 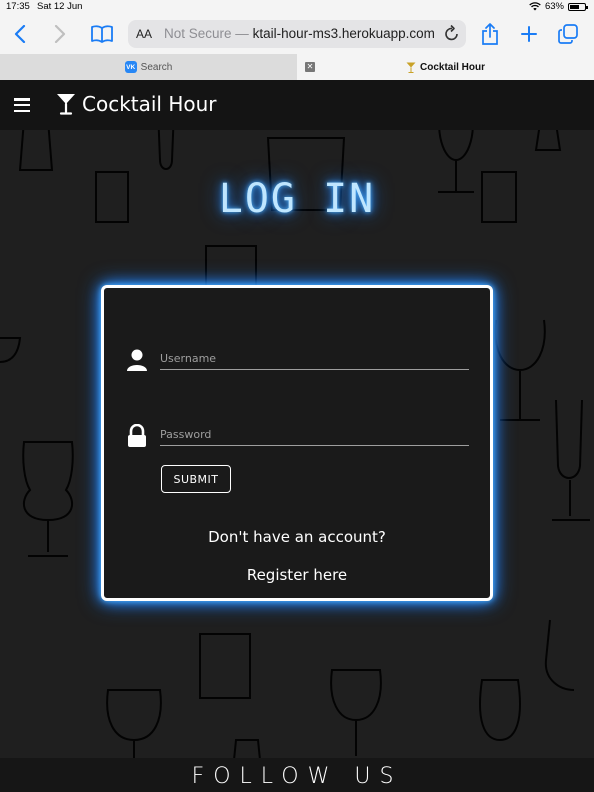 What do you see at coordinates (60, 6) in the screenshot?
I see `status-date: Sat 12 Jun` at bounding box center [60, 6].